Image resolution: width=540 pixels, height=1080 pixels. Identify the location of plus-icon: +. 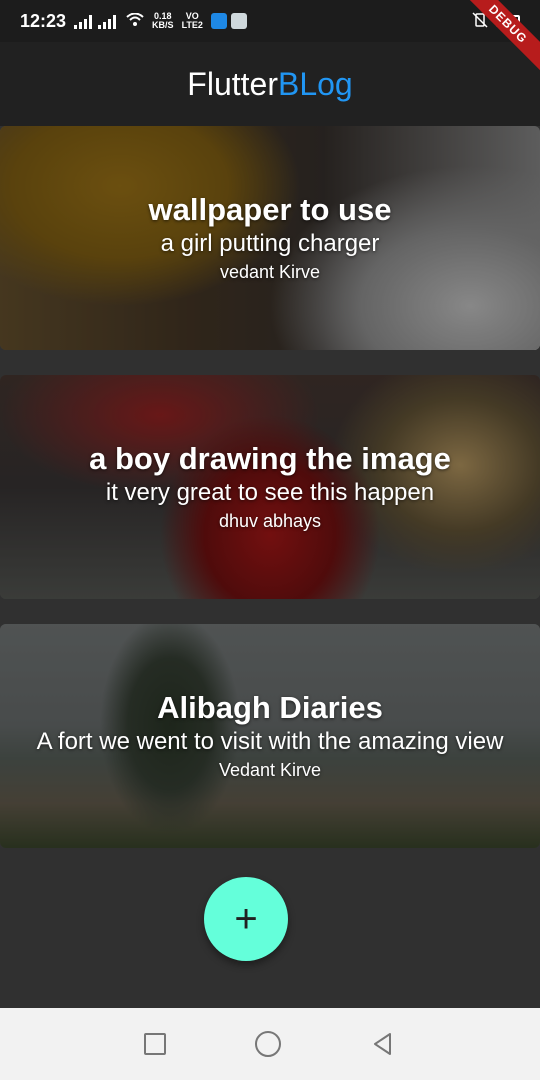
(246, 918).